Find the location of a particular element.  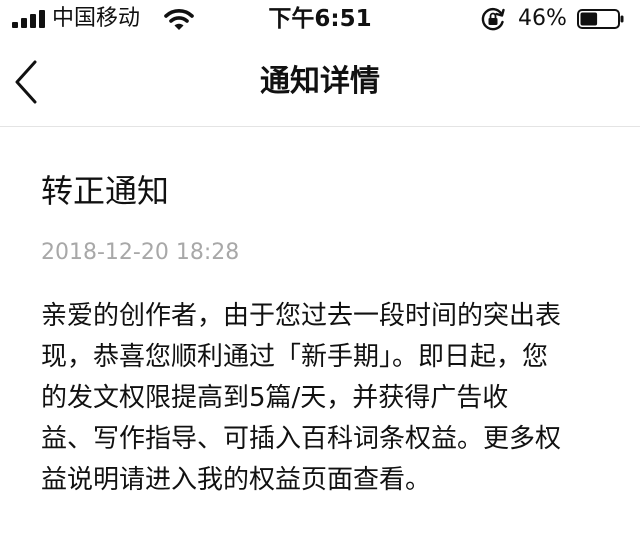

notice-body-line: 亲爱的创作者，由于您过去一段时间的突出表 is located at coordinates (301, 316).